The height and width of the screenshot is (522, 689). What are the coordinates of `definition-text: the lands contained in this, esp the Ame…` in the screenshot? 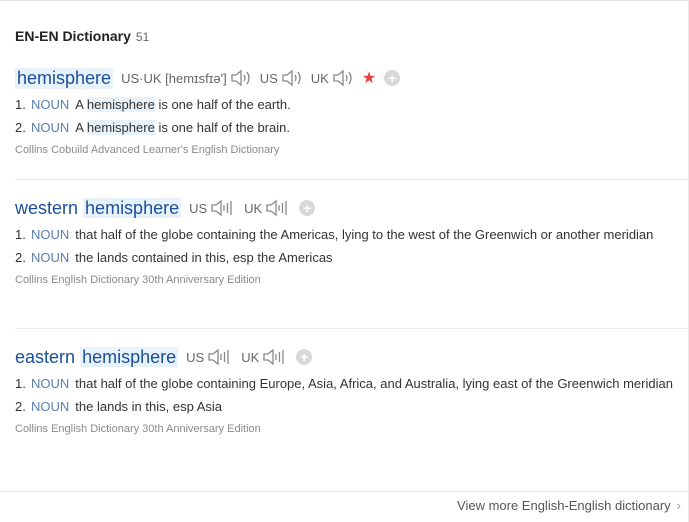 It's located at (204, 257).